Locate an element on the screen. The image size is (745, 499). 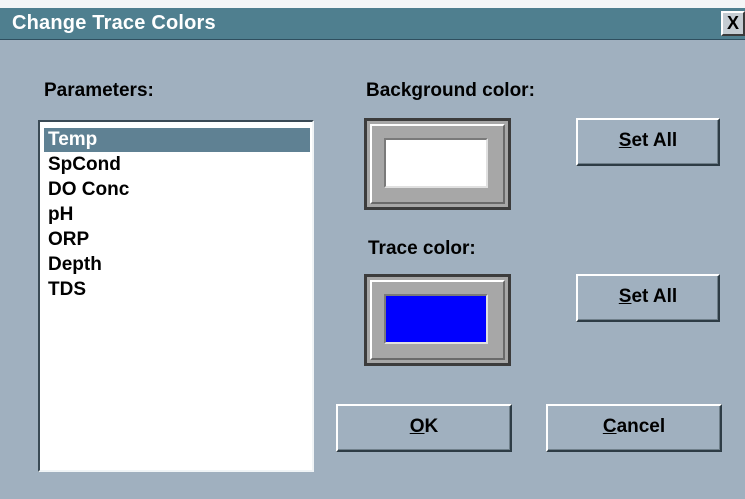
trace-color-label: Trace color: is located at coordinates (422, 248).